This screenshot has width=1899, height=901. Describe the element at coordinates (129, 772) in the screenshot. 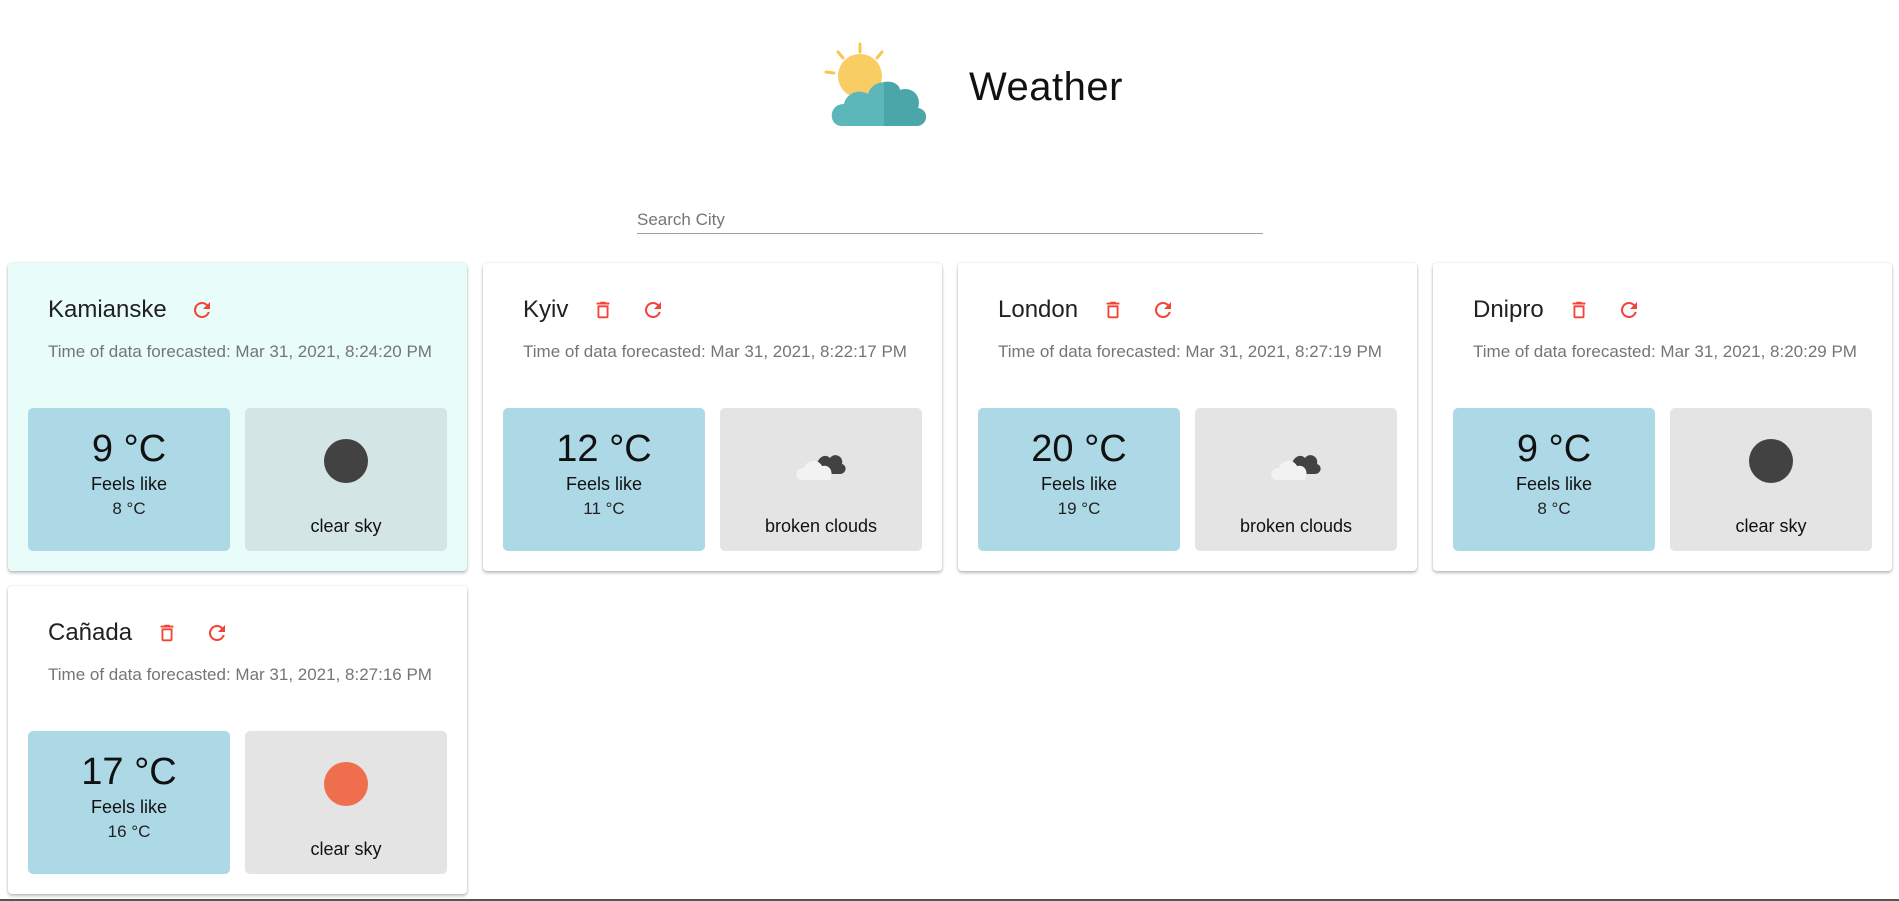

I see `temperature-value: 17 °C` at that location.